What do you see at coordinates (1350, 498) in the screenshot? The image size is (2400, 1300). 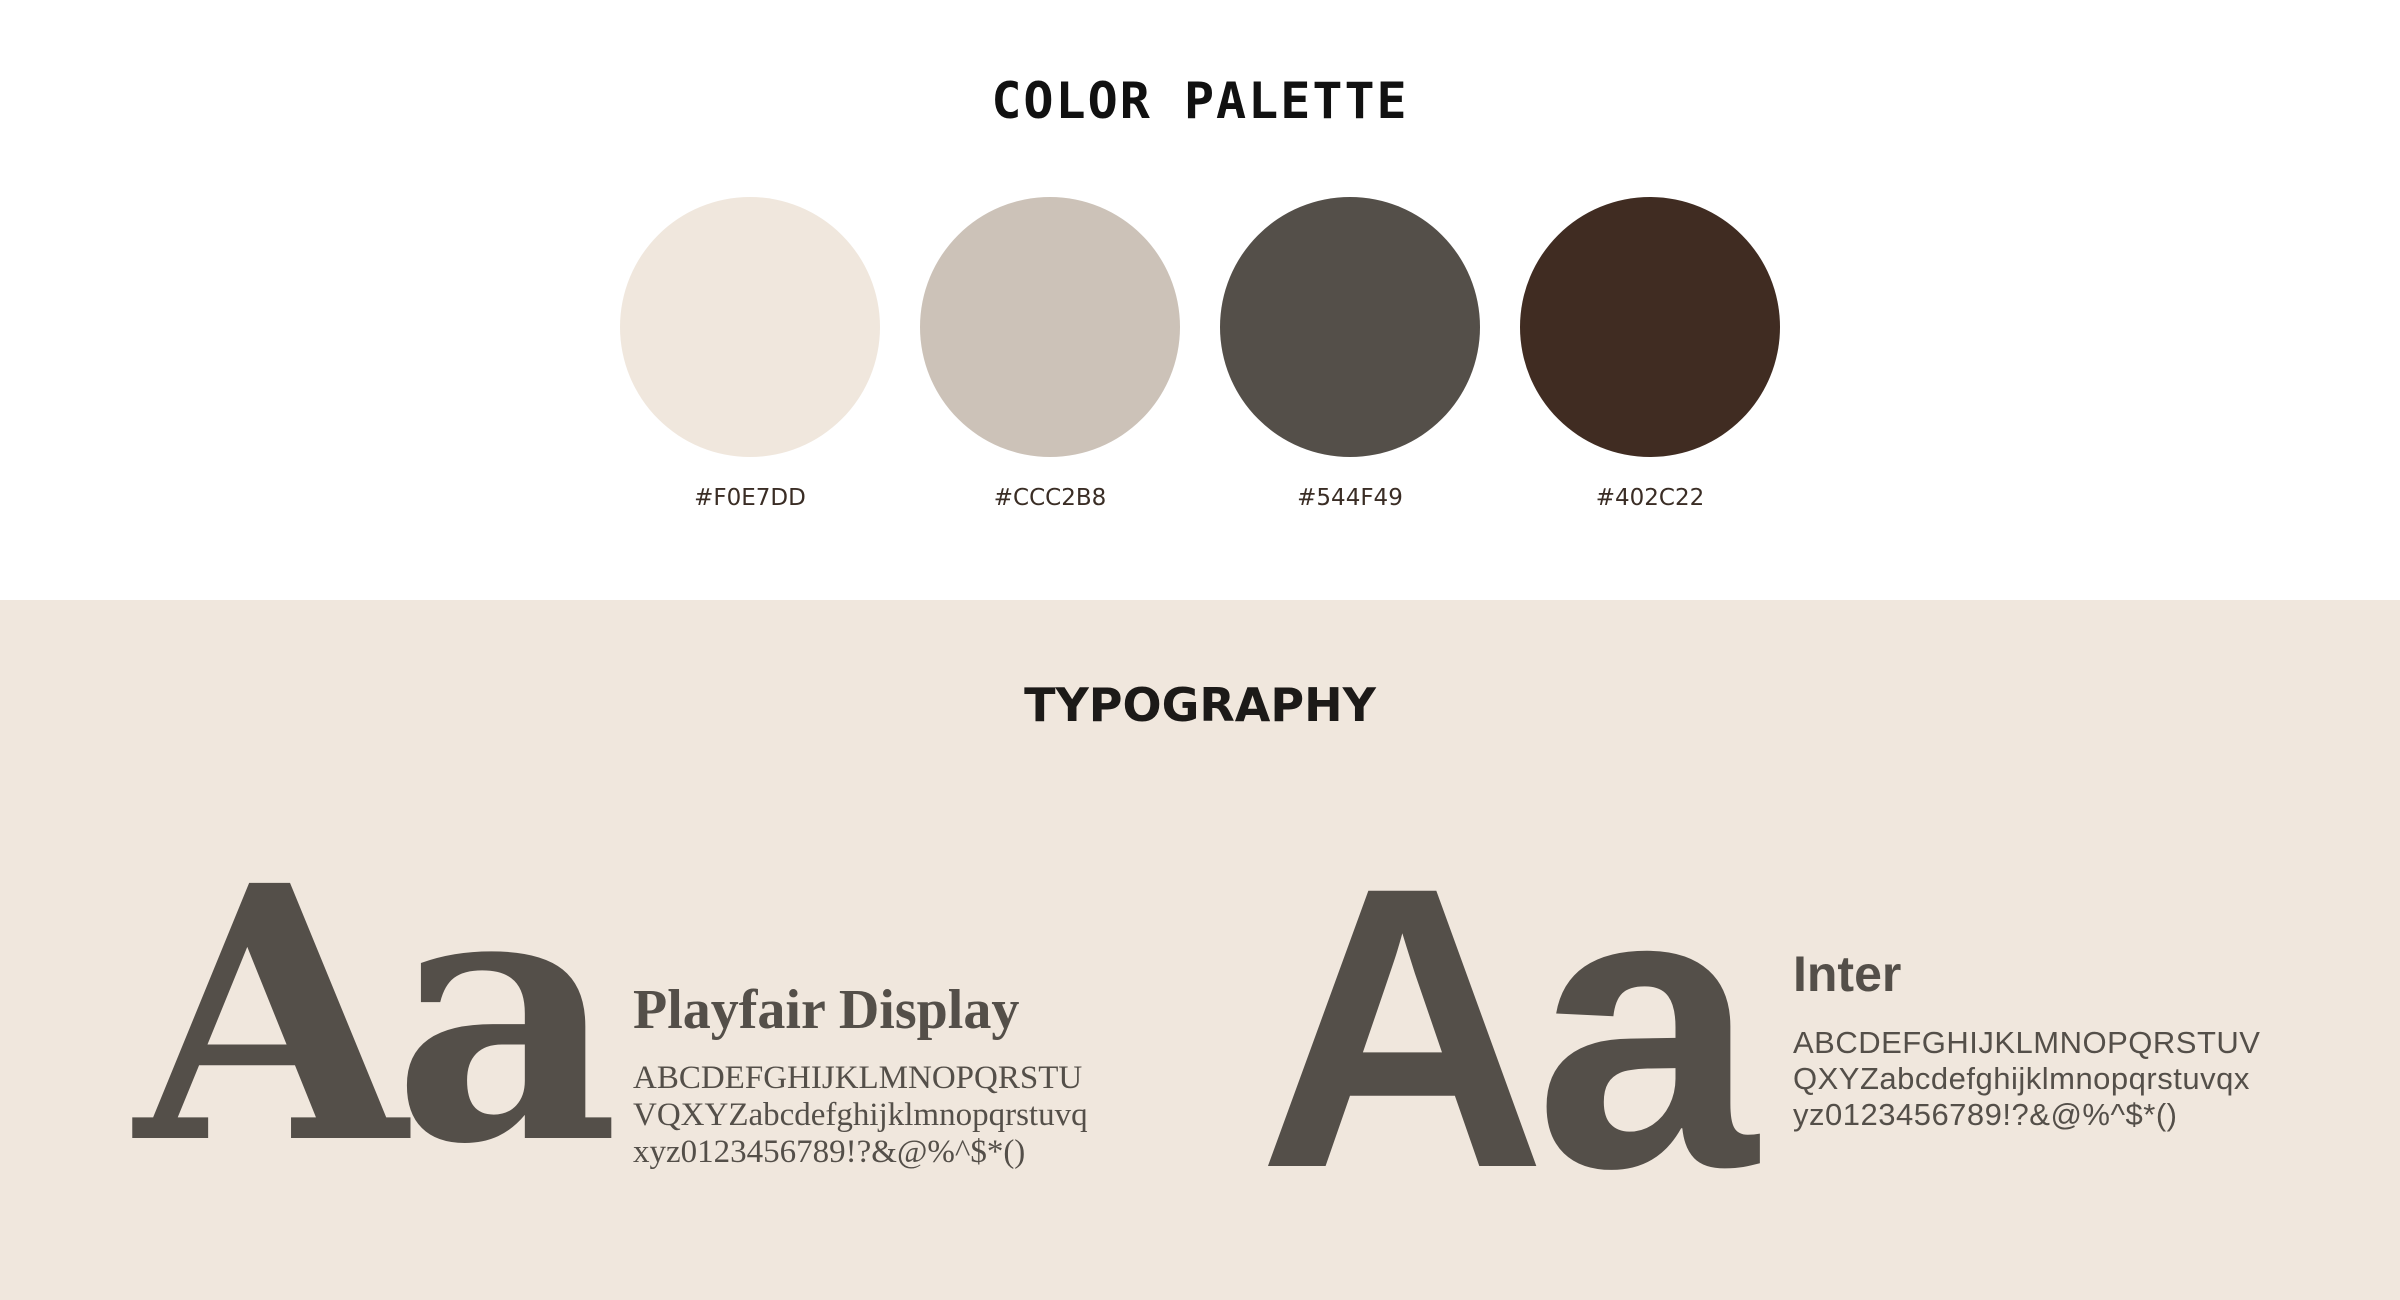 I see `swatch-hex-label: #544F49` at bounding box center [1350, 498].